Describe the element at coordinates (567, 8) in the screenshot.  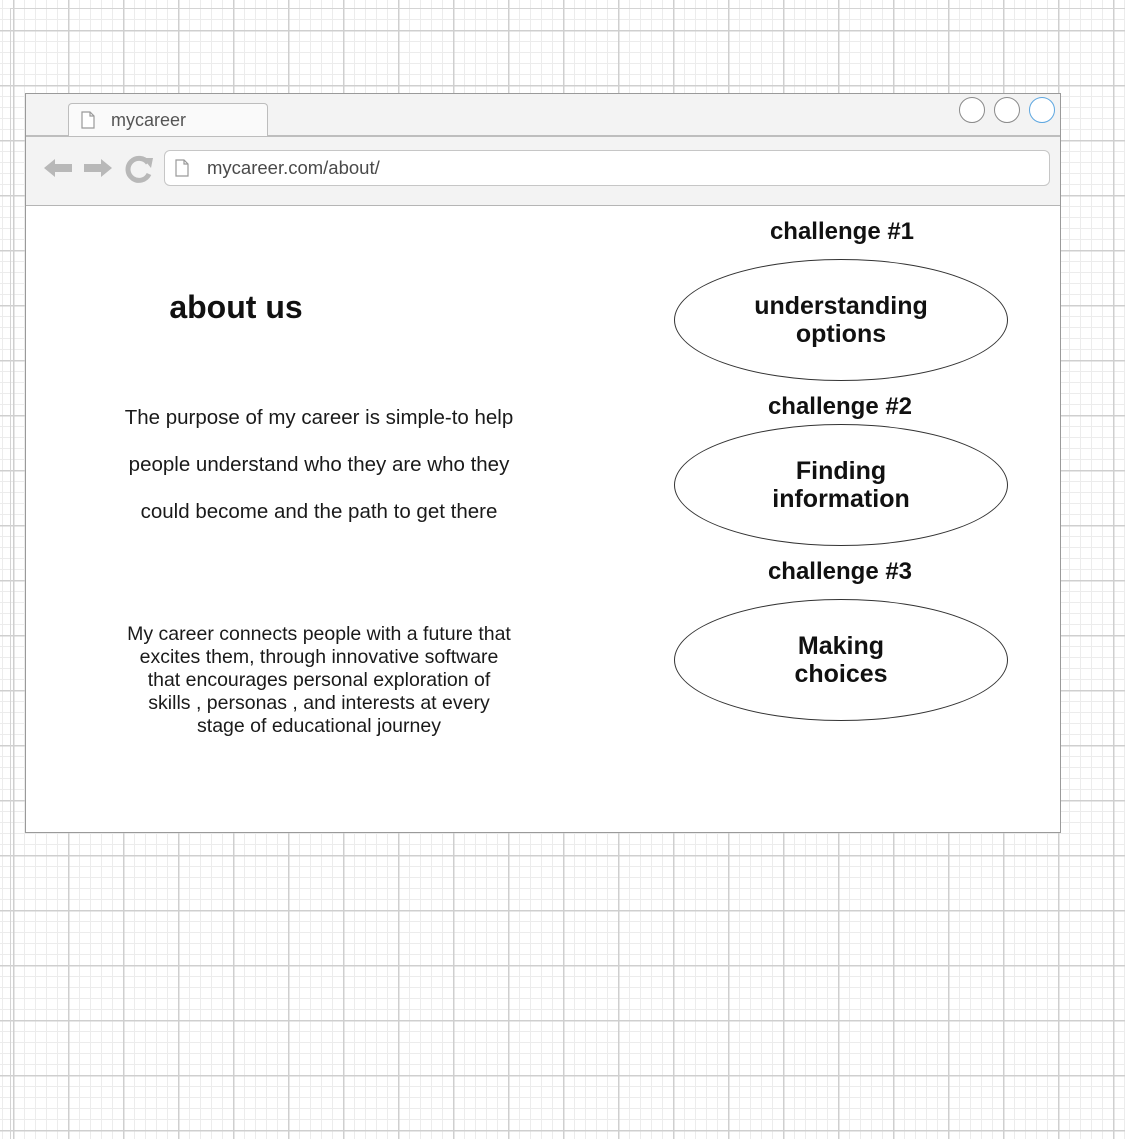
I see `canvas-edge-top` at that location.